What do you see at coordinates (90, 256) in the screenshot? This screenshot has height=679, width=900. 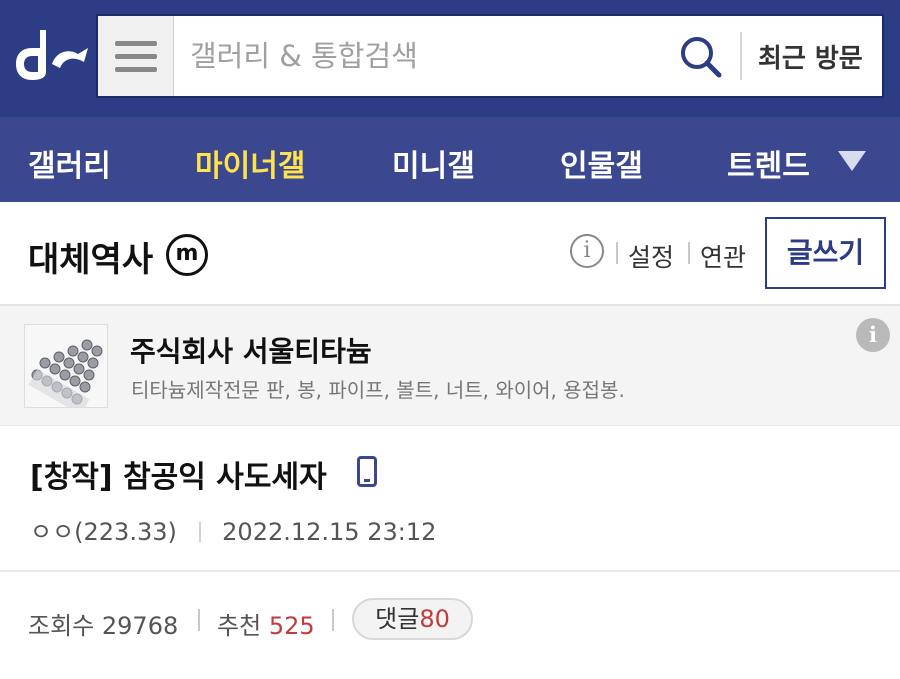 I see `gallery-title: 대체역사` at bounding box center [90, 256].